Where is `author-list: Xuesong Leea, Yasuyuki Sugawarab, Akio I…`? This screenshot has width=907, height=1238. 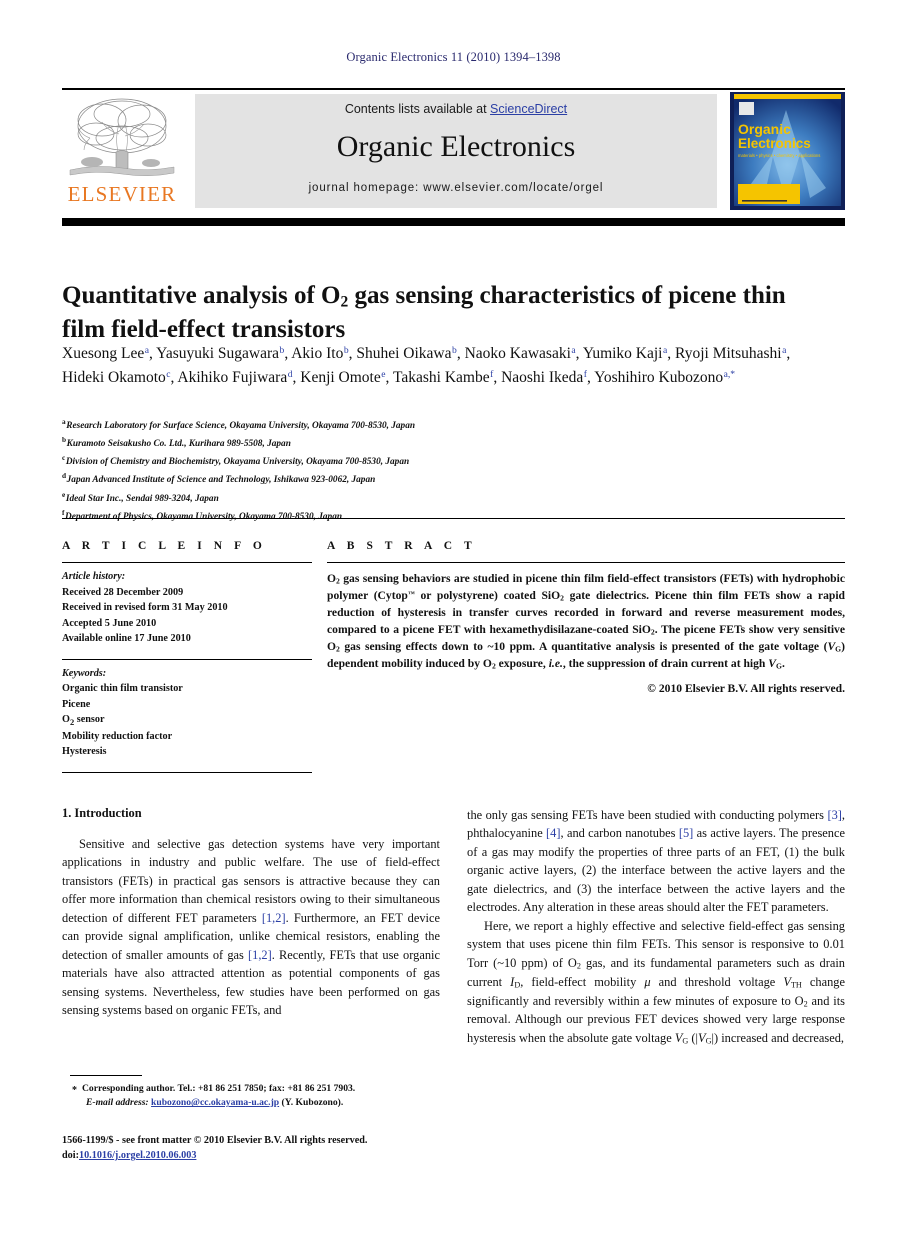
author-list: Xuesong Leea, Yasuyuki Sugawarab, Akio I… is located at coordinates (426, 366).